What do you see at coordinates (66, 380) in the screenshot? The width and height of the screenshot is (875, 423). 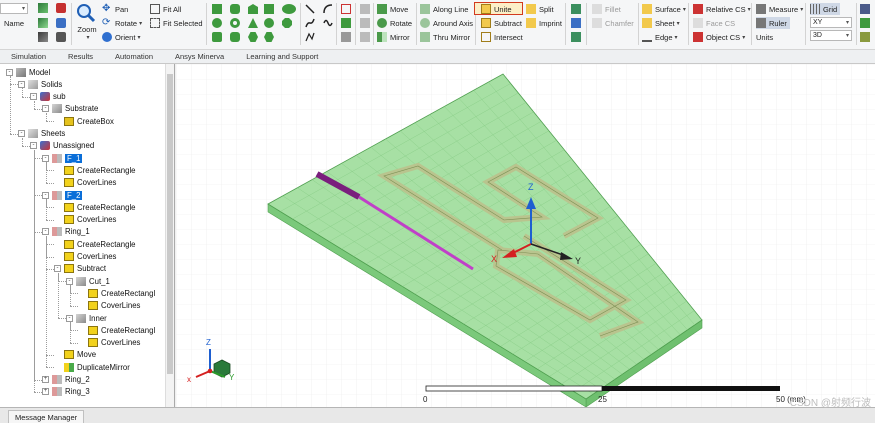 I see `tree-item: + Ring_2` at bounding box center [66, 380].